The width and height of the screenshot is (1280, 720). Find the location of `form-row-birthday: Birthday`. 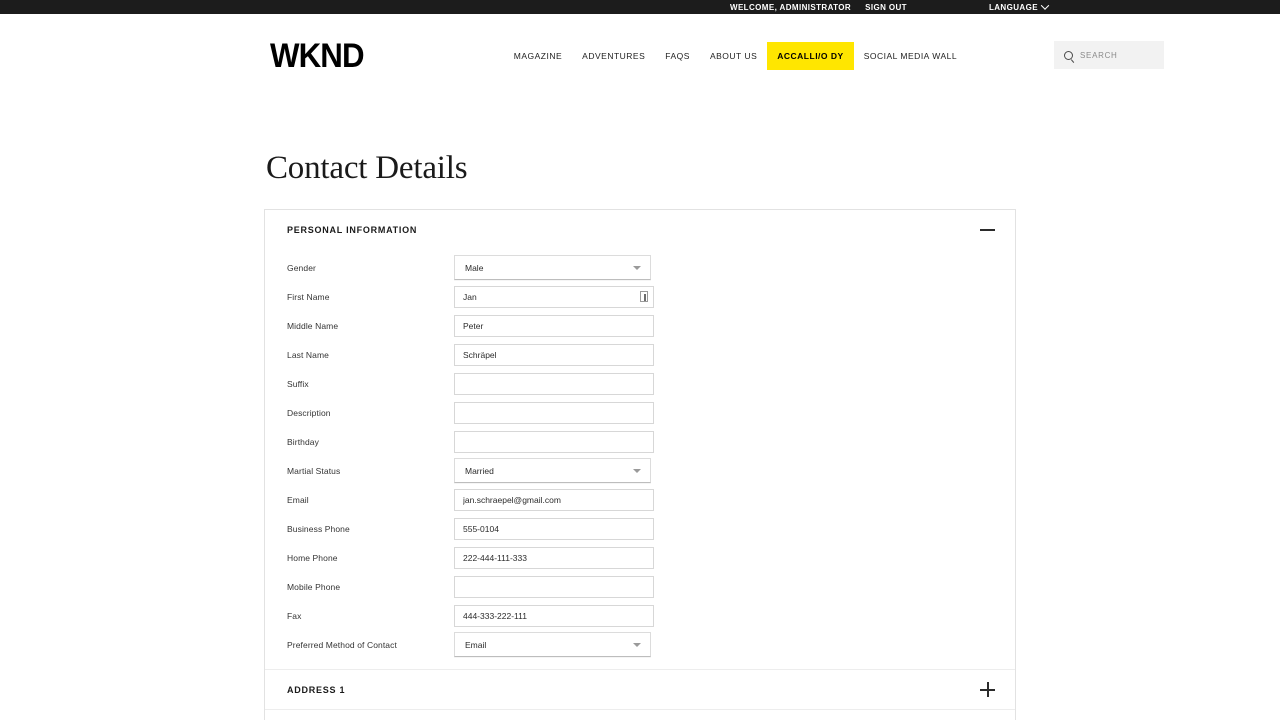

form-row-birthday: Birthday is located at coordinates (640, 441).